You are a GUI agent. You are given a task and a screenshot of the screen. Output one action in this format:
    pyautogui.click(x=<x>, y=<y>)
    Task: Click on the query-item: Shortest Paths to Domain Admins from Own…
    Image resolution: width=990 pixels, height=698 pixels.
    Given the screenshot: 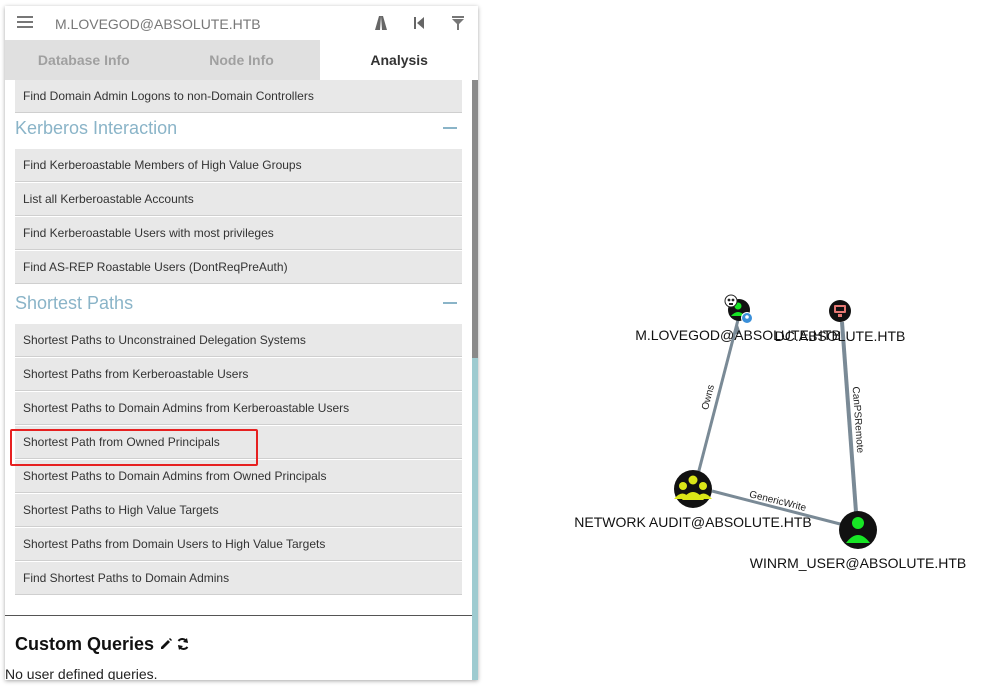 What is the action you would take?
    pyautogui.click(x=238, y=476)
    